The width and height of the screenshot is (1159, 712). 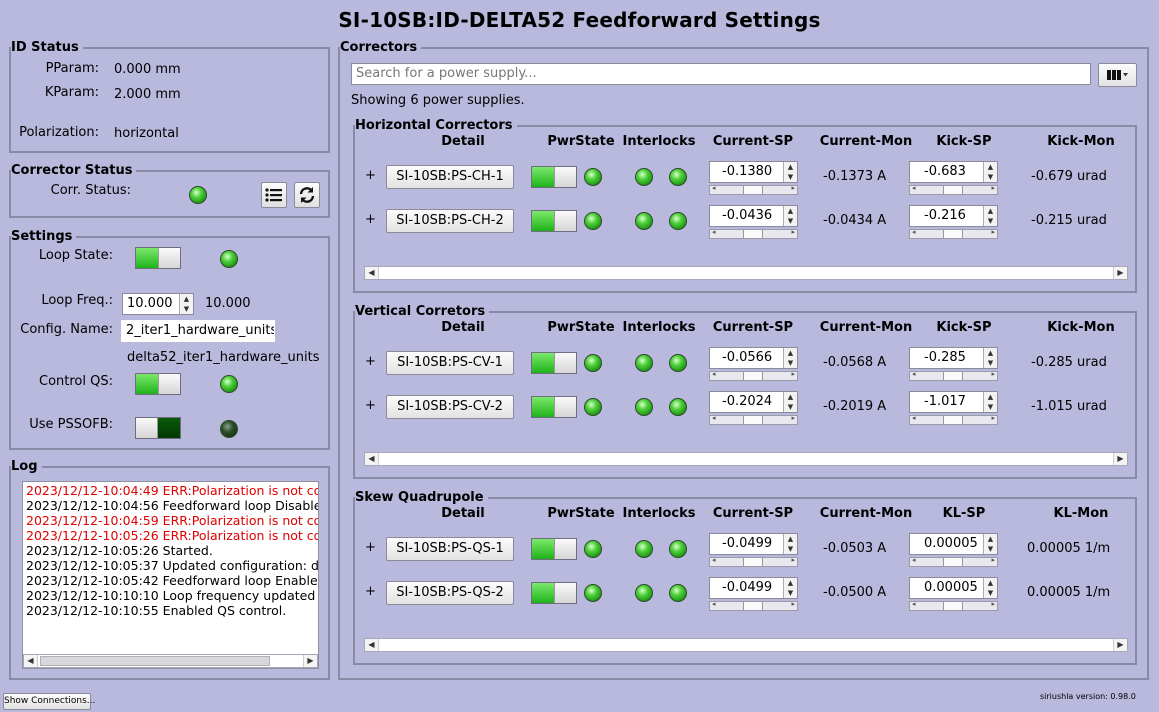 What do you see at coordinates (450, 407) in the screenshot?
I see `ps-detail-button: SI-10SB:PS-CV-2` at bounding box center [450, 407].